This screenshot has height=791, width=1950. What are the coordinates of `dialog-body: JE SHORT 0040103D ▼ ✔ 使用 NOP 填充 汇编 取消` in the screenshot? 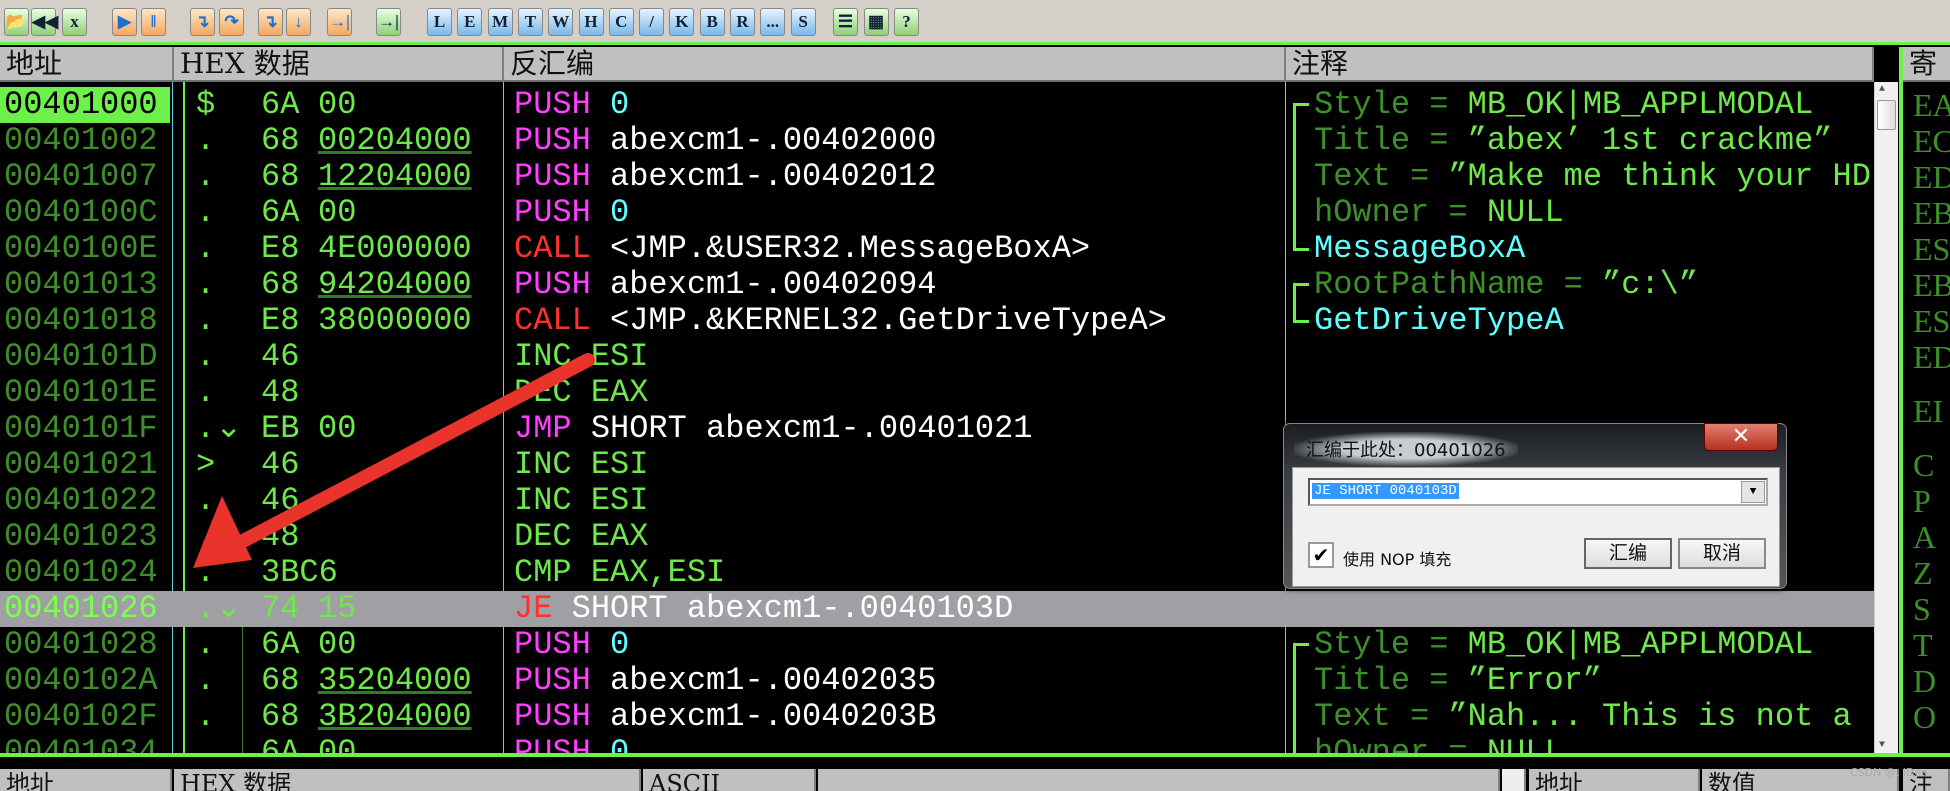 It's located at (1536, 527).